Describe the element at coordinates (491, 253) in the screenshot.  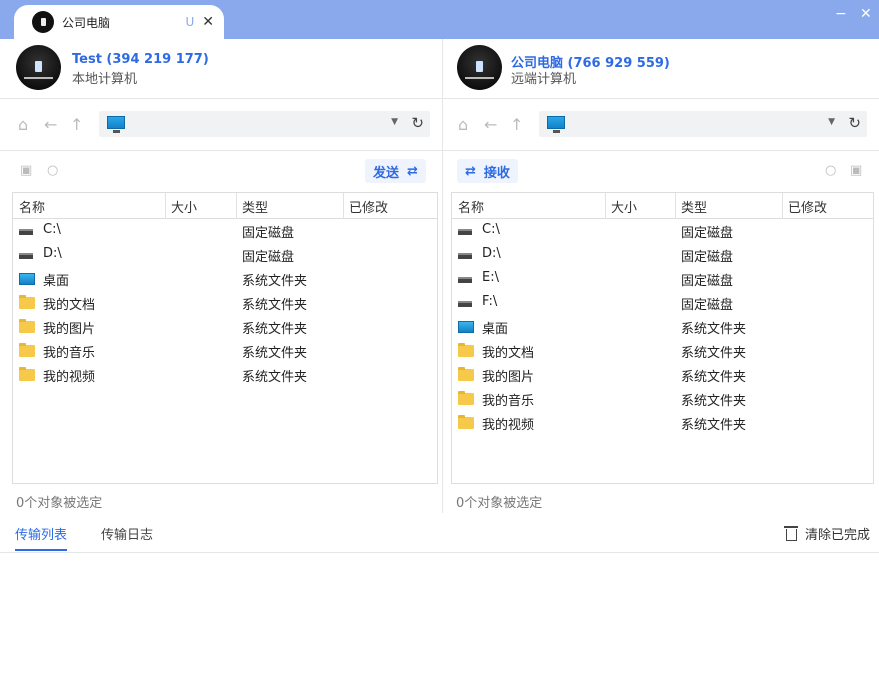
I see `file-name: D:\` at that location.